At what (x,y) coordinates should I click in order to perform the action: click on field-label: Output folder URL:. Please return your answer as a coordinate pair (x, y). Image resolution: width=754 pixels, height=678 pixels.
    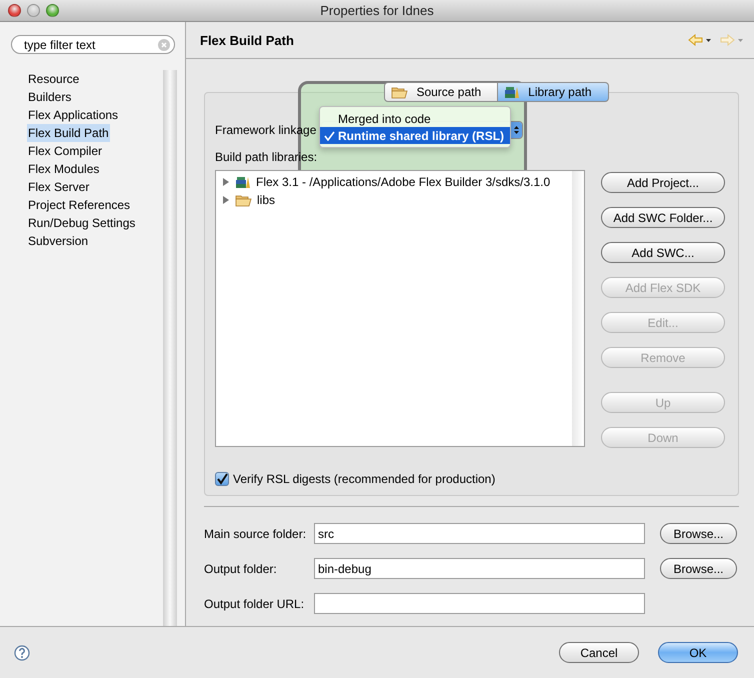
    Looking at the image, I should click on (255, 603).